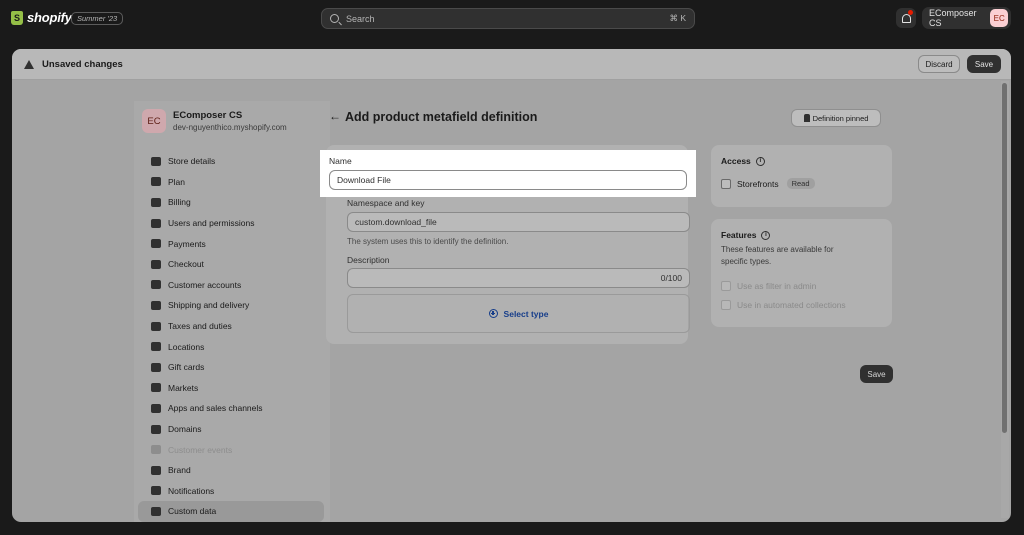  Describe the element at coordinates (508, 180) in the screenshot. I see `name-input: Download File` at that location.